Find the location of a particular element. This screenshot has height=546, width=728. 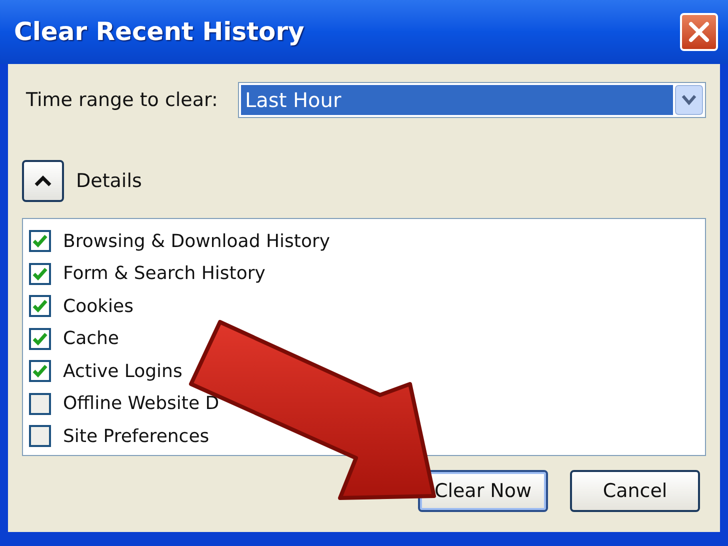

details-toggle-button is located at coordinates (43, 181).